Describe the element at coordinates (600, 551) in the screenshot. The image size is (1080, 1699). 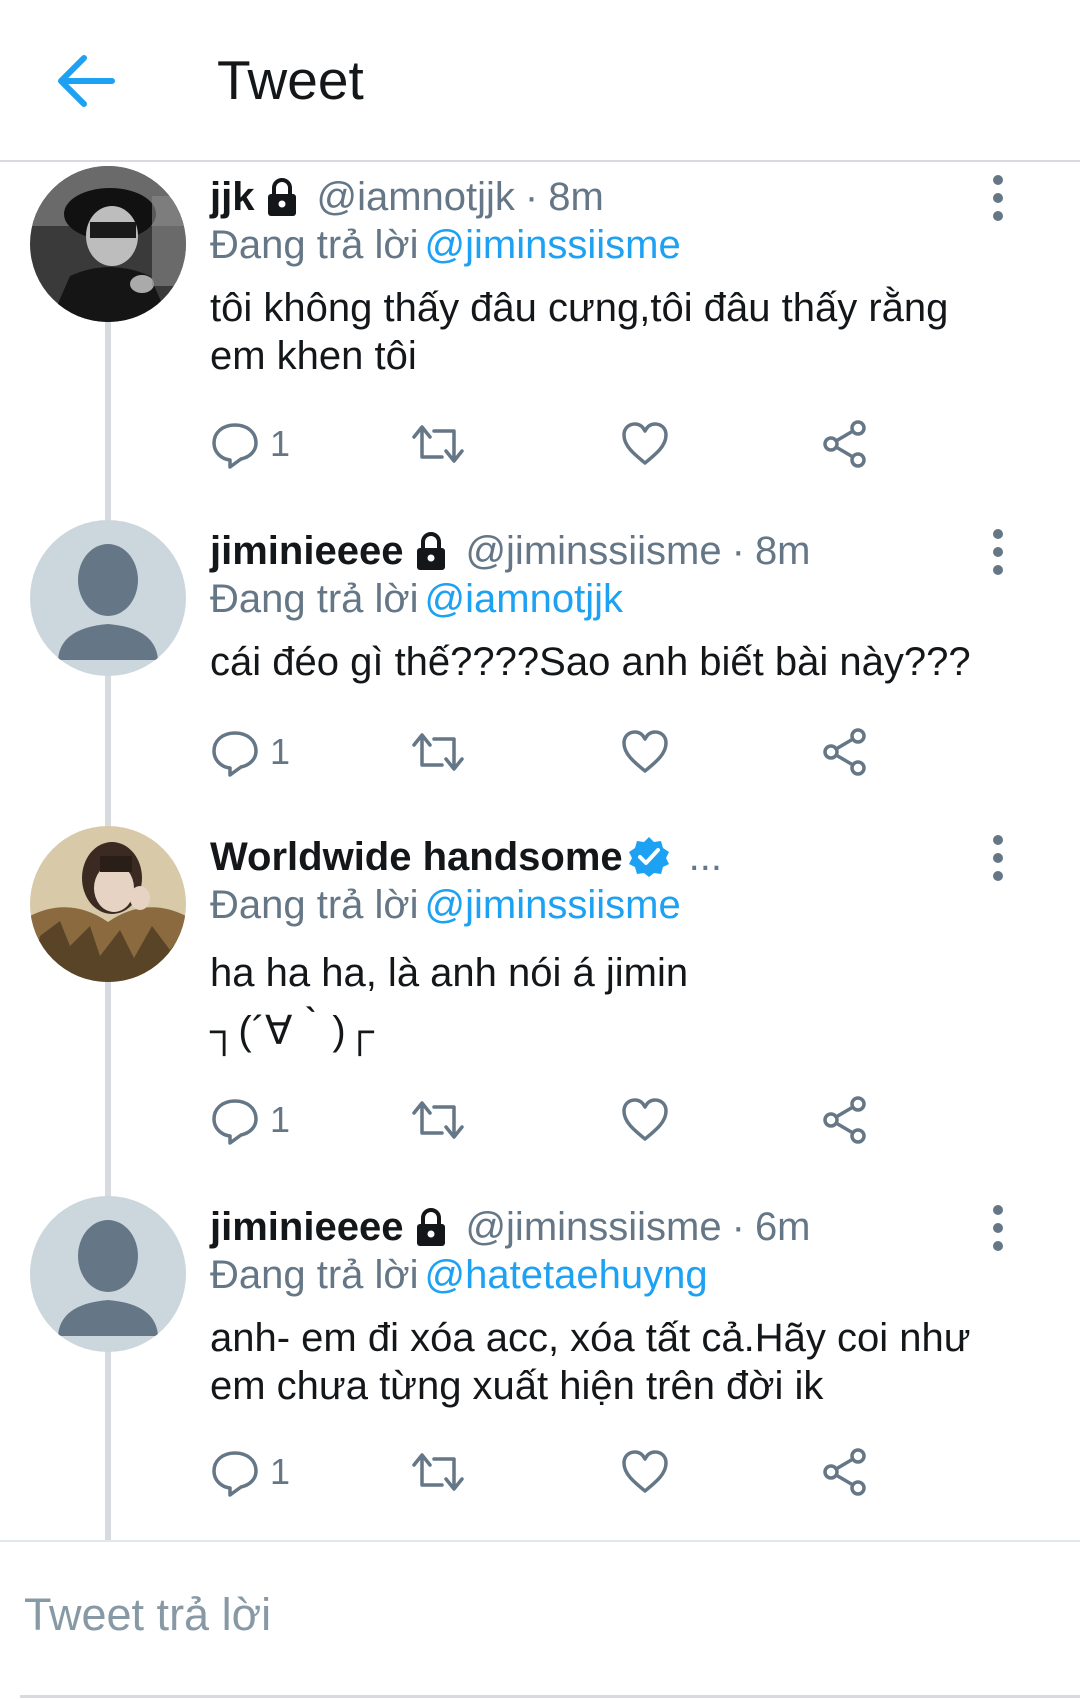
I see `tweet-header: jiminieeee @jiminssiisme · 8m` at that location.